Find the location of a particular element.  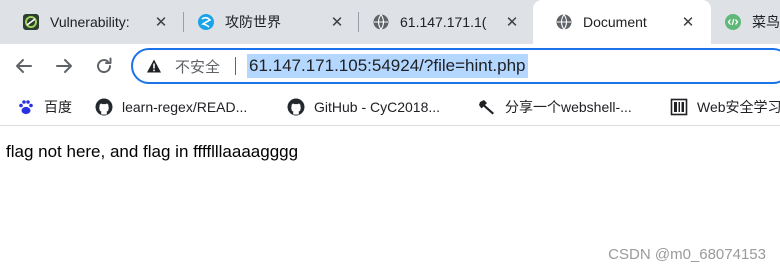

reload-button is located at coordinates (104, 66).